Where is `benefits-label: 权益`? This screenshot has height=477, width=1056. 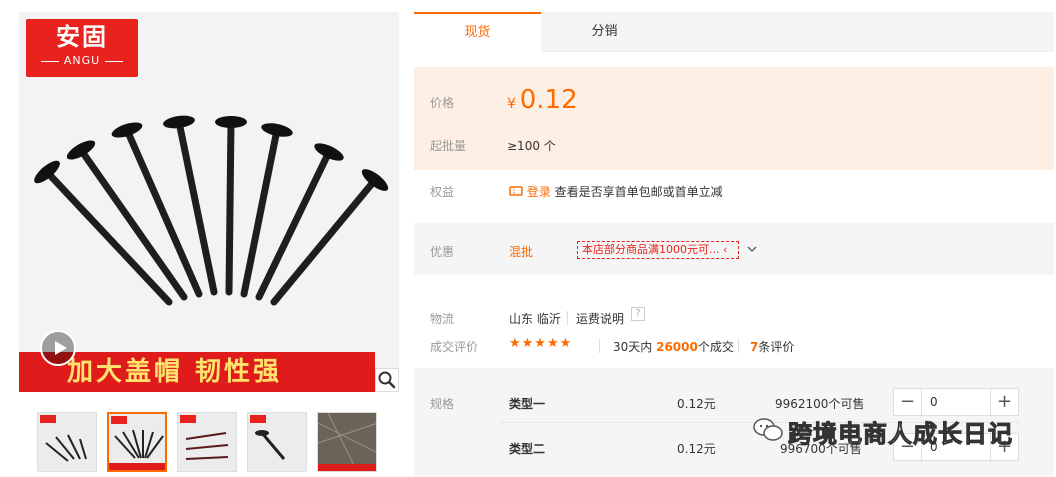
benefits-label: 权益 is located at coordinates (442, 192).